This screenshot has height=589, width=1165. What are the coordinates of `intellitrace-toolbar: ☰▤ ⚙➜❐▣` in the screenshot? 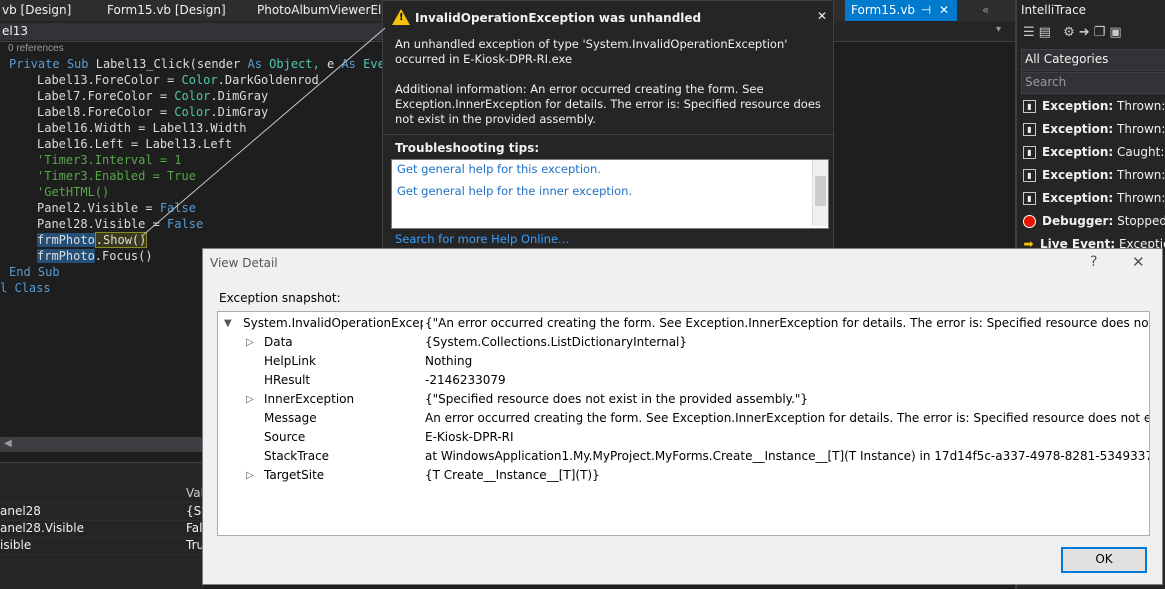 It's located at (1074, 32).